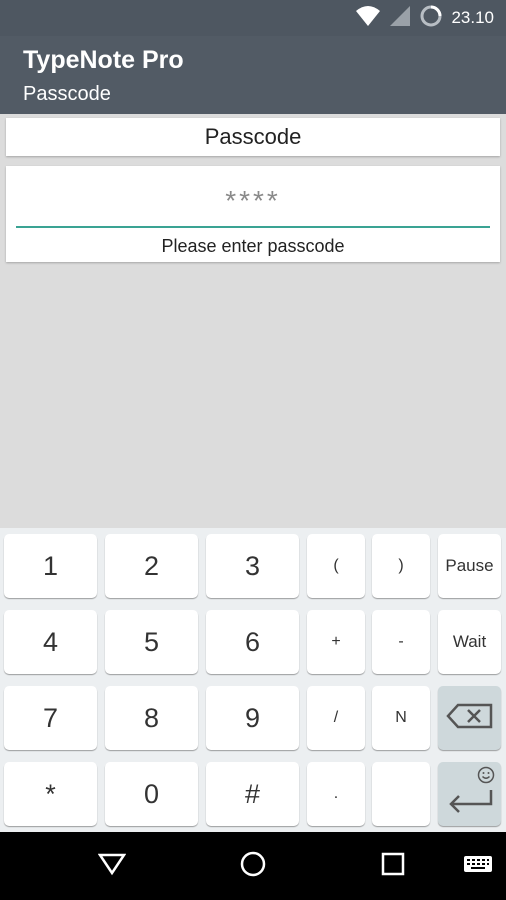 This screenshot has height=900, width=506. I want to click on signal-icon, so click(400, 18).